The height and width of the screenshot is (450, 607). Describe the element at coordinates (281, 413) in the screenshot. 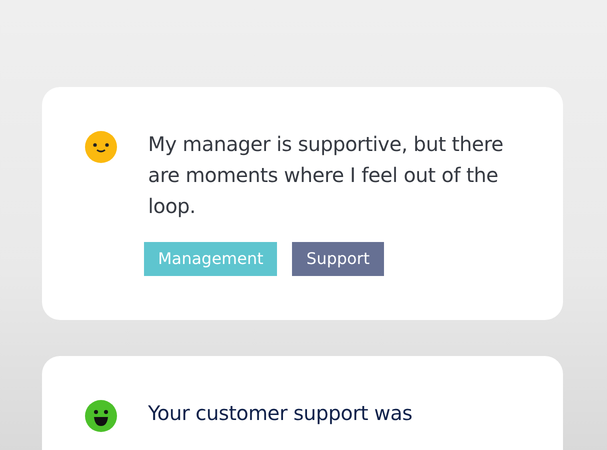

I see `feedback-text: Your customer support was` at that location.